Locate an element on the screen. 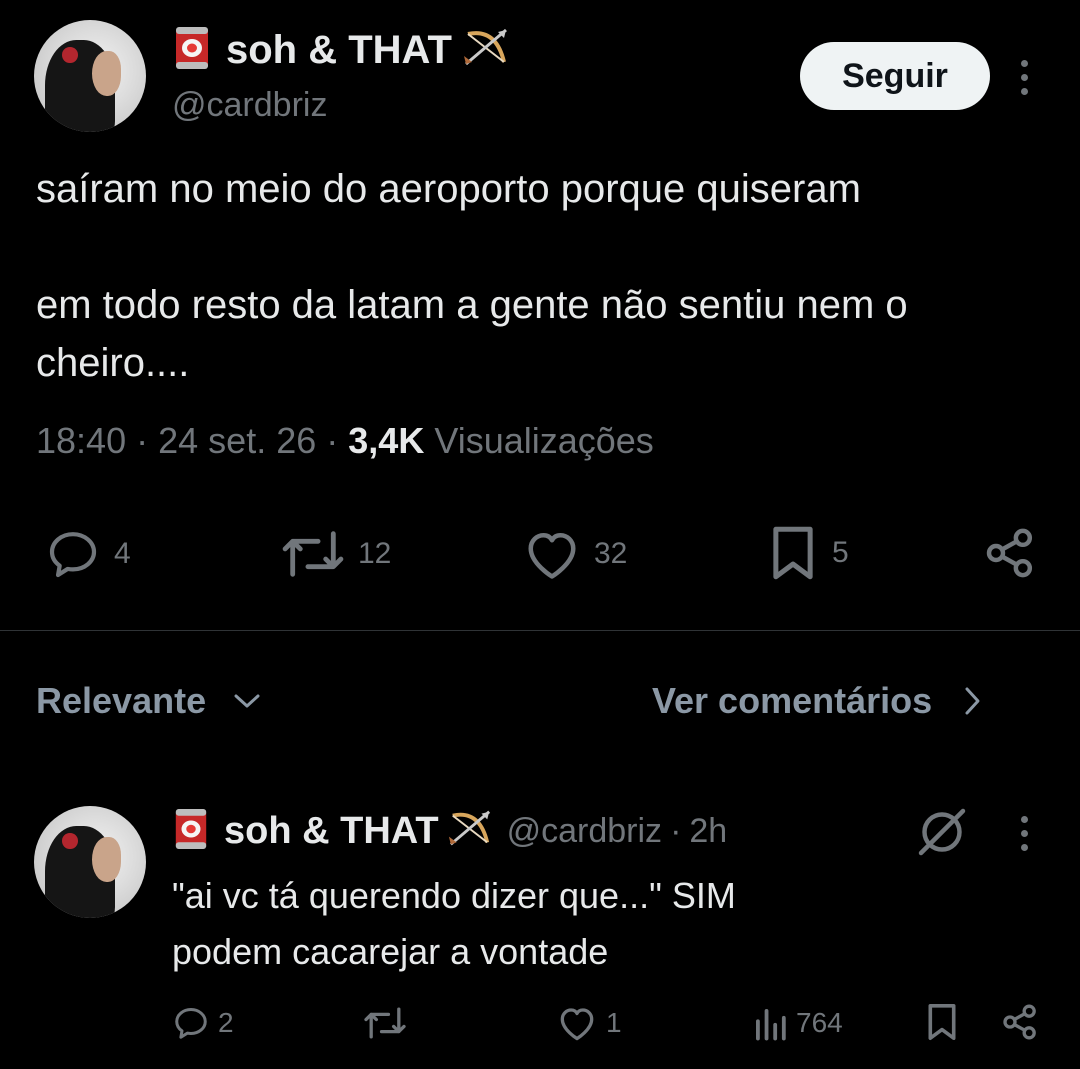  reply-views-button: 764 is located at coordinates (797, 1023).